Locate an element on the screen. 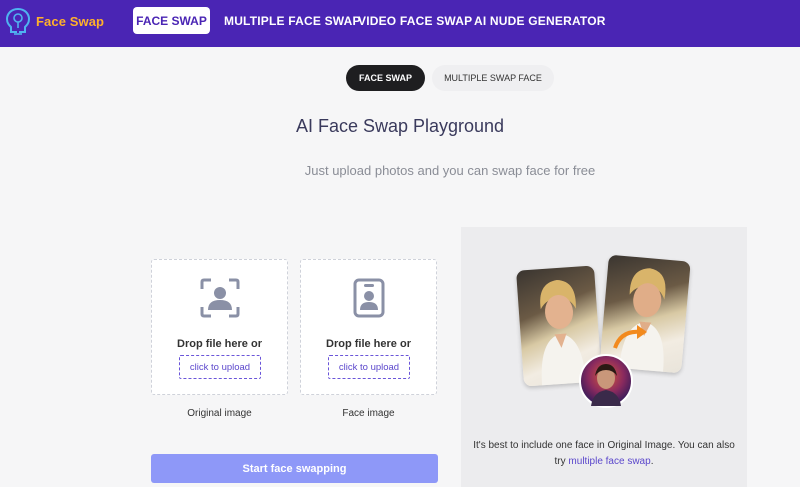 The image size is (800, 487). logo: Face Swap is located at coordinates (54, 21).